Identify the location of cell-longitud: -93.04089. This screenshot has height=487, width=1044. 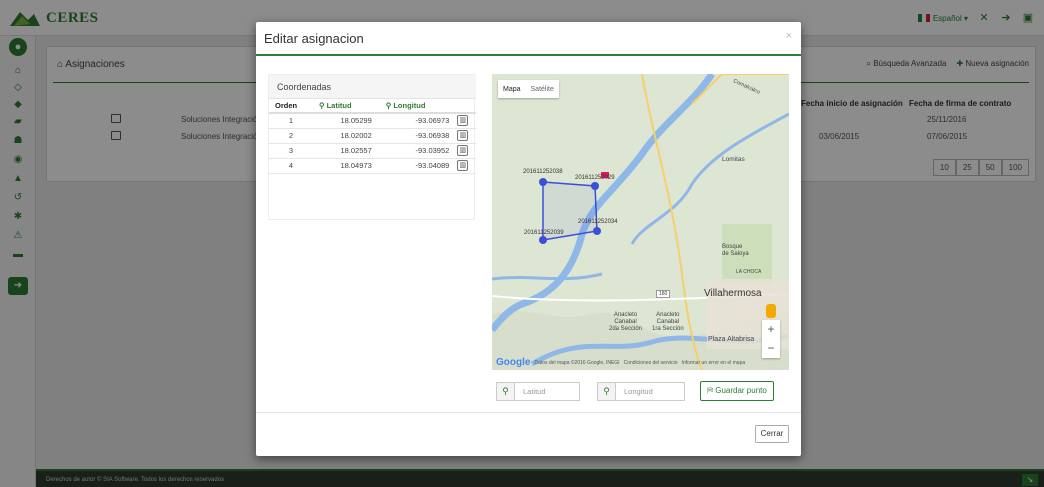
(418, 166).